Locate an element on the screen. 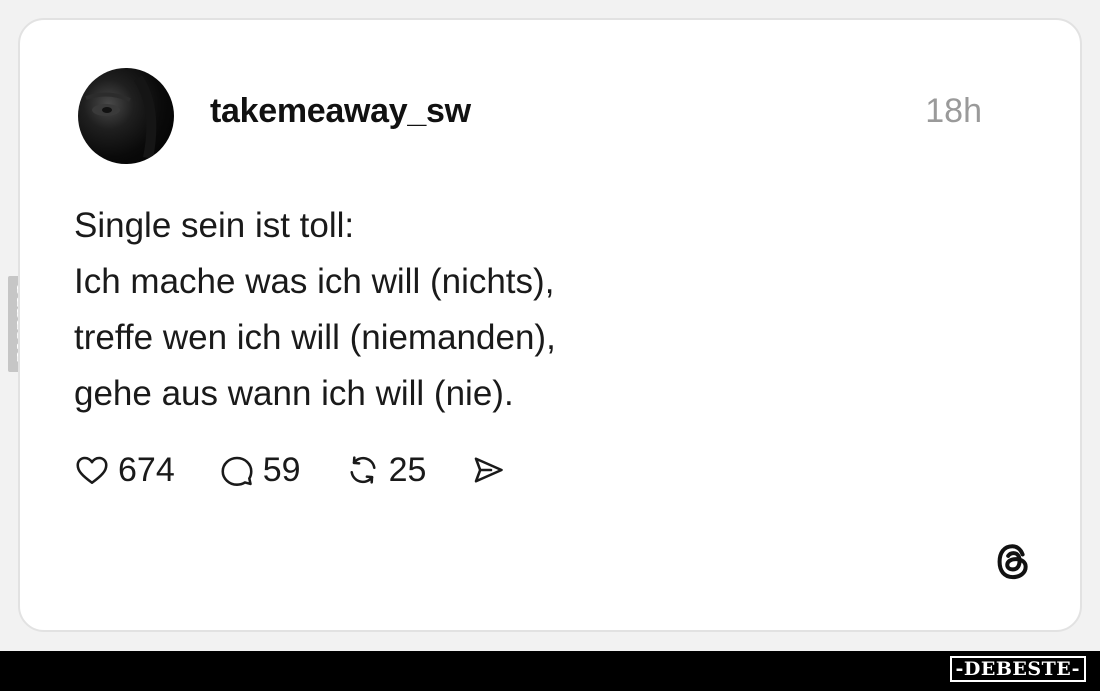 The width and height of the screenshot is (1100, 691). share-button is located at coordinates (488, 470).